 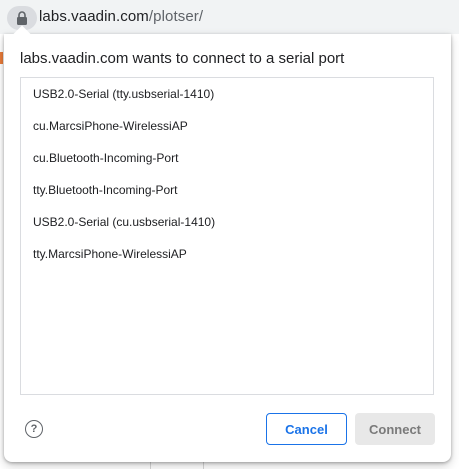 What do you see at coordinates (176, 16) in the screenshot?
I see `url-path: /plotser/` at bounding box center [176, 16].